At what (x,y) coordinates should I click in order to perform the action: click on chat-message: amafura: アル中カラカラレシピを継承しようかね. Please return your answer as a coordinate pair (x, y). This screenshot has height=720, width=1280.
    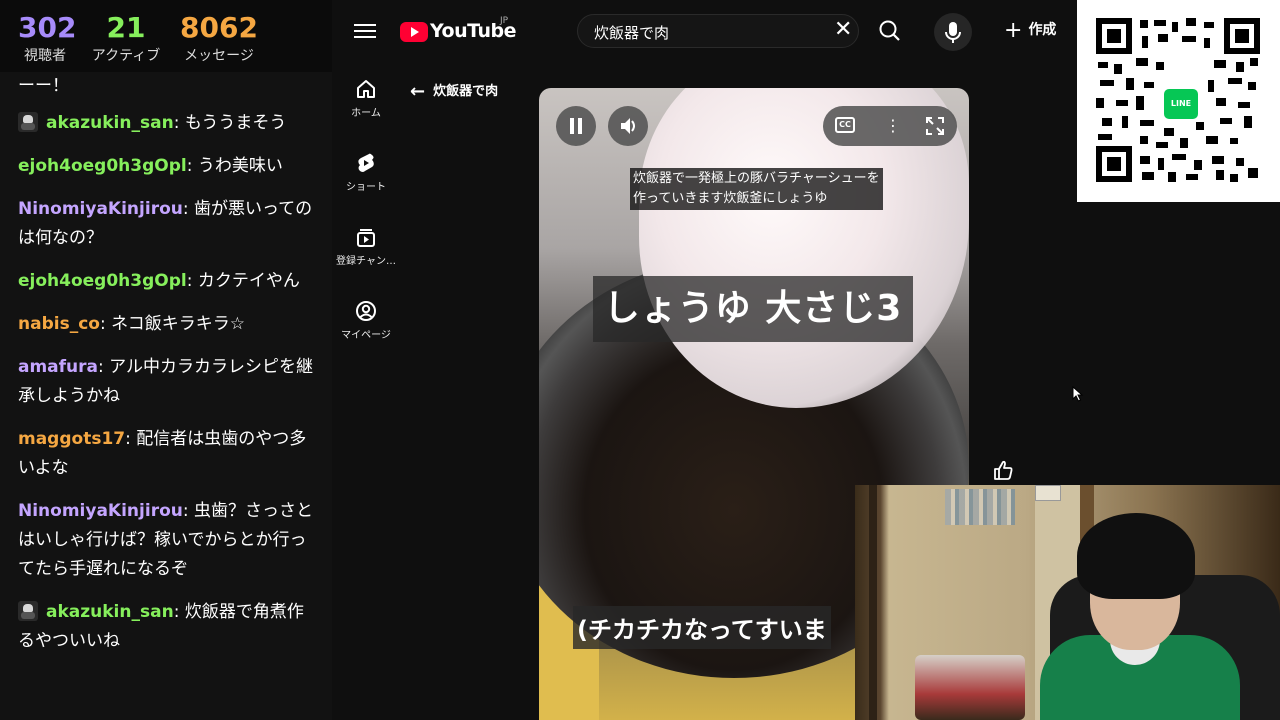
    Looking at the image, I should click on (165, 381).